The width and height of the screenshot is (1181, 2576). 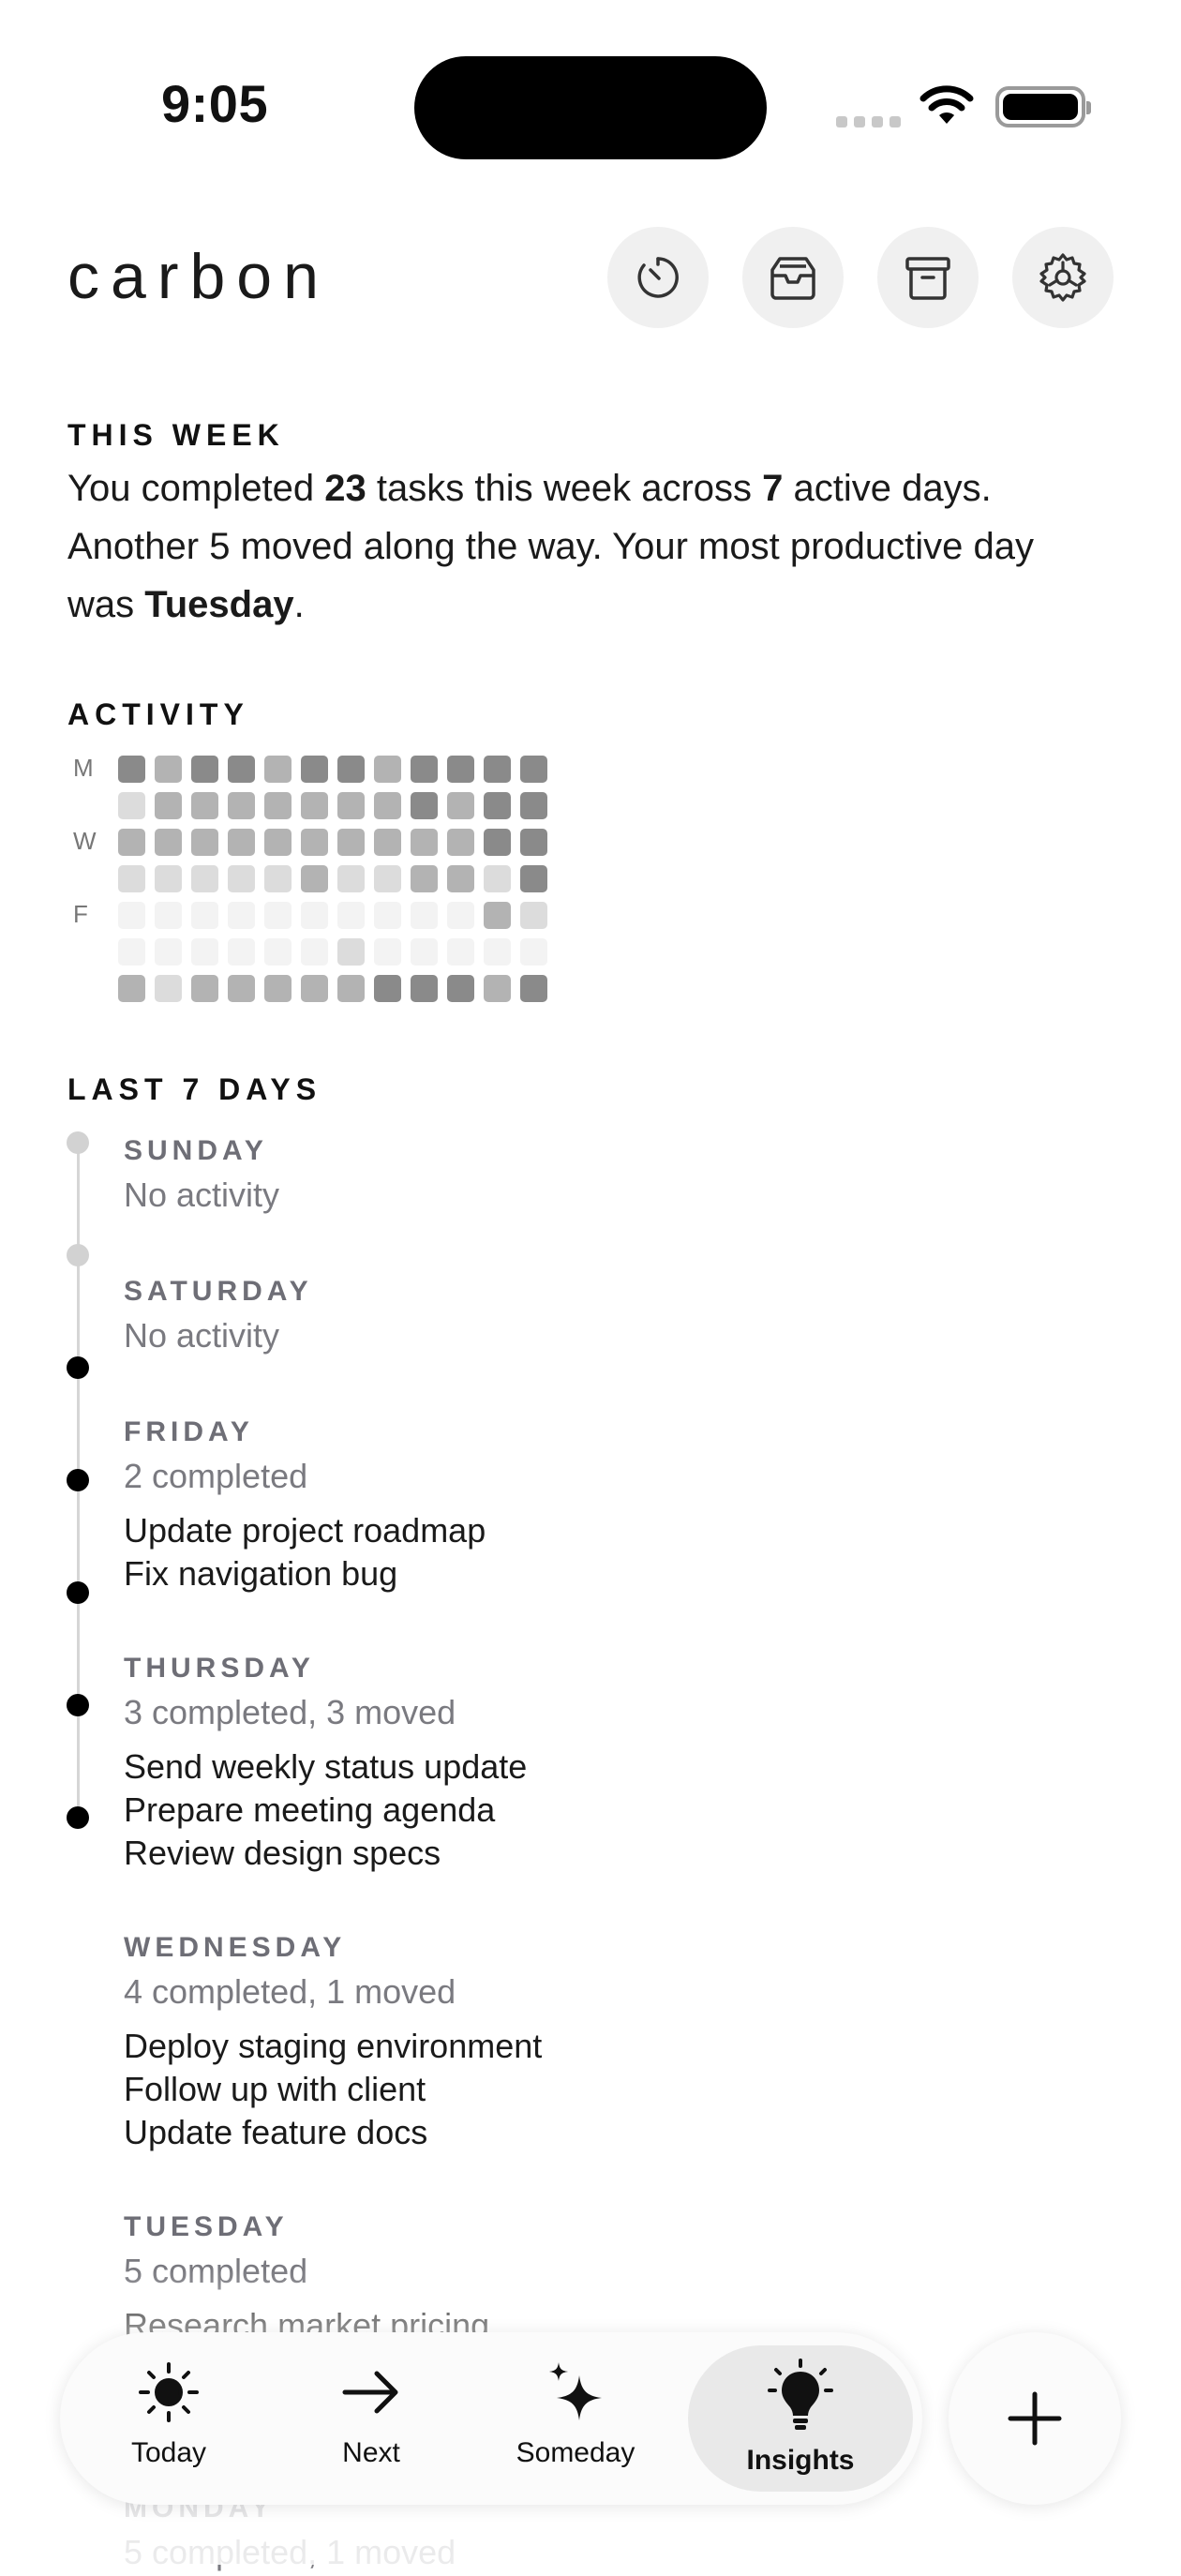 I want to click on tab-next: Next, so click(x=371, y=2418).